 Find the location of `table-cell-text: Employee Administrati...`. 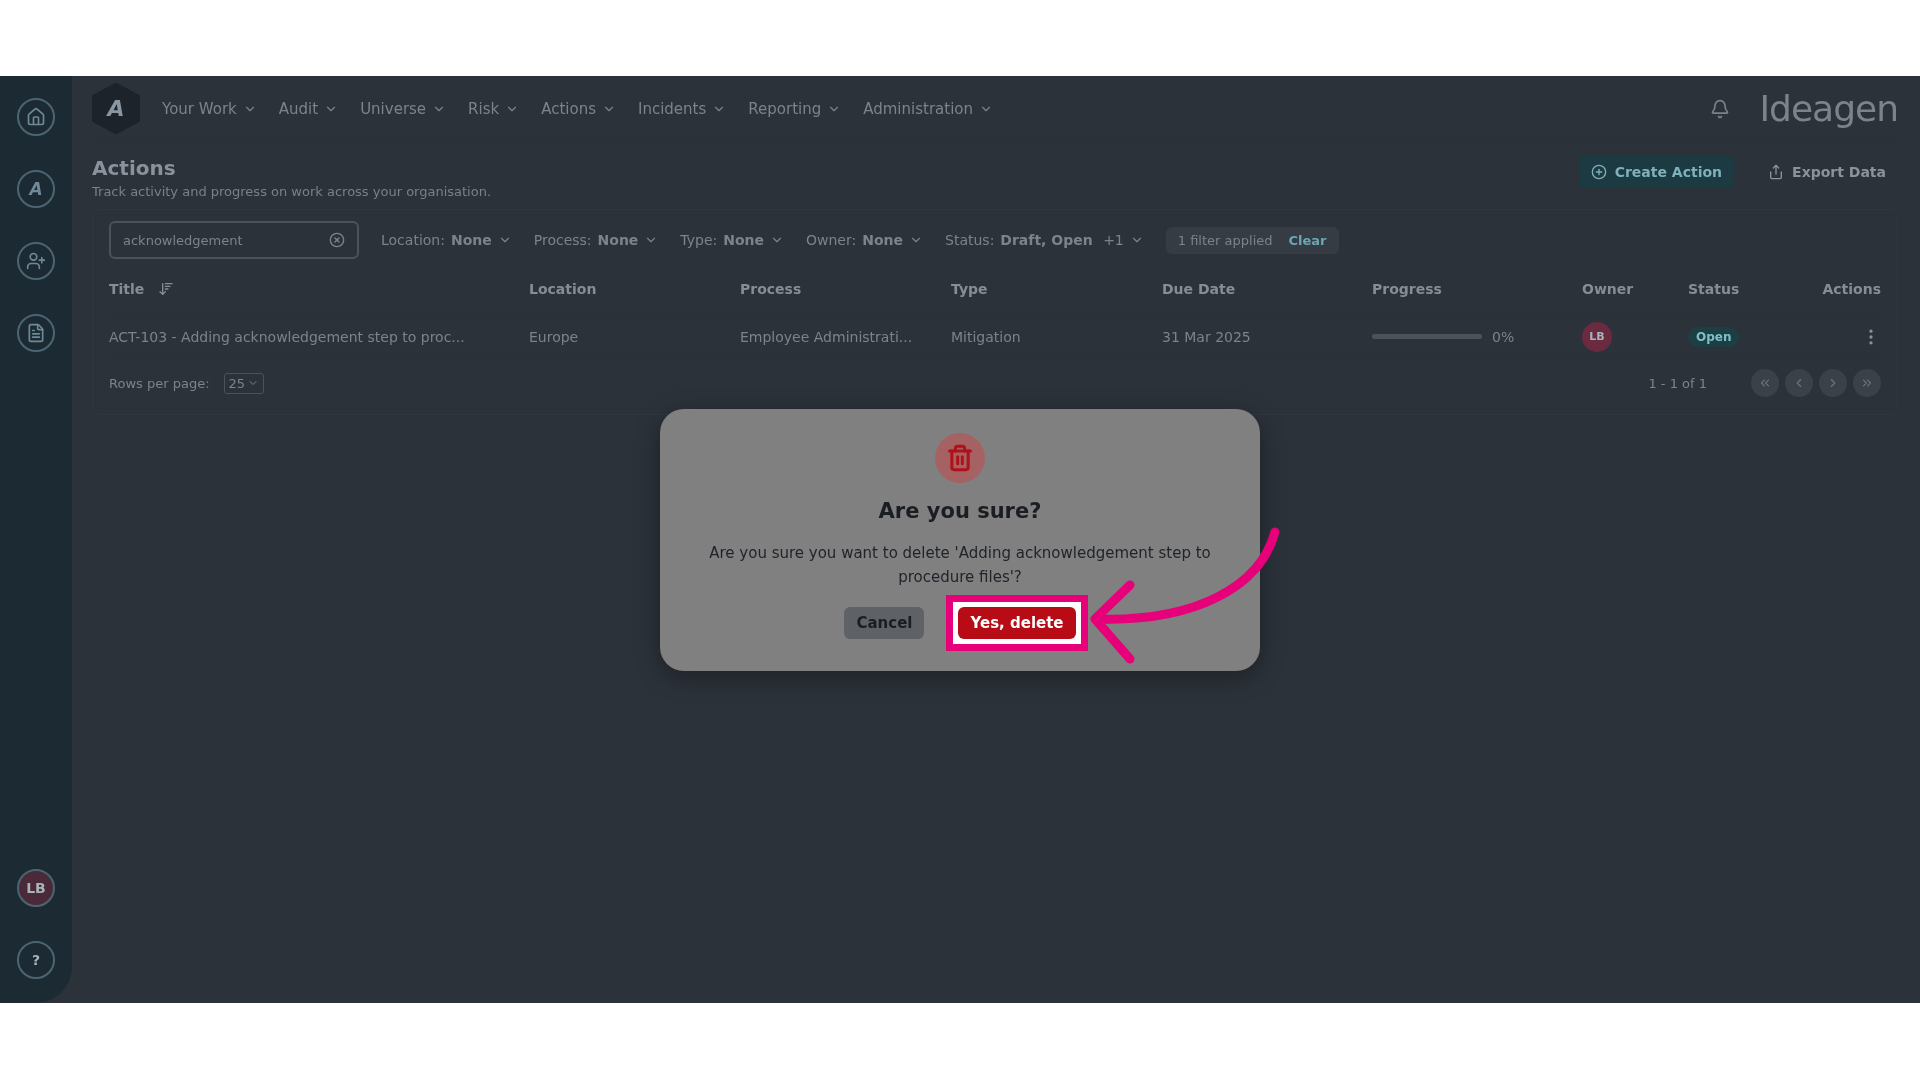

table-cell-text: Employee Administrati... is located at coordinates (827, 336).